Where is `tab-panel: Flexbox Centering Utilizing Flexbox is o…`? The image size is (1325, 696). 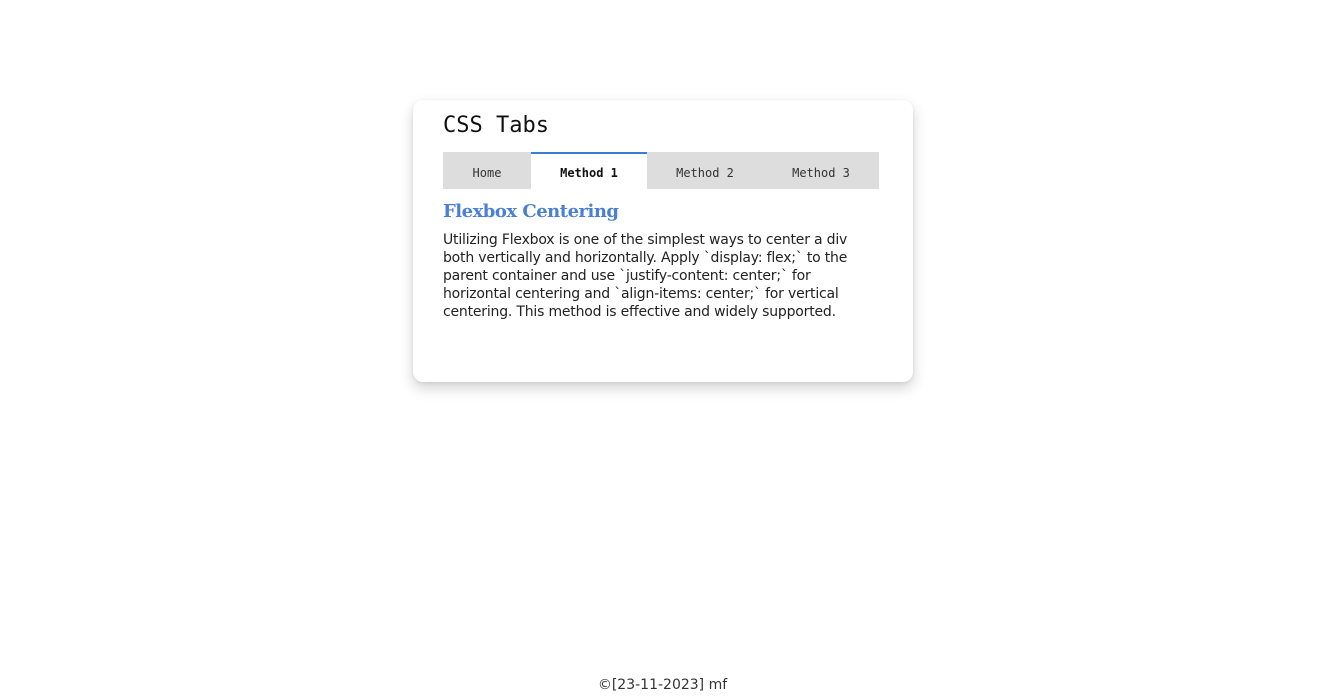
tab-panel: Flexbox Centering Utilizing Flexbox is o… is located at coordinates (663, 261).